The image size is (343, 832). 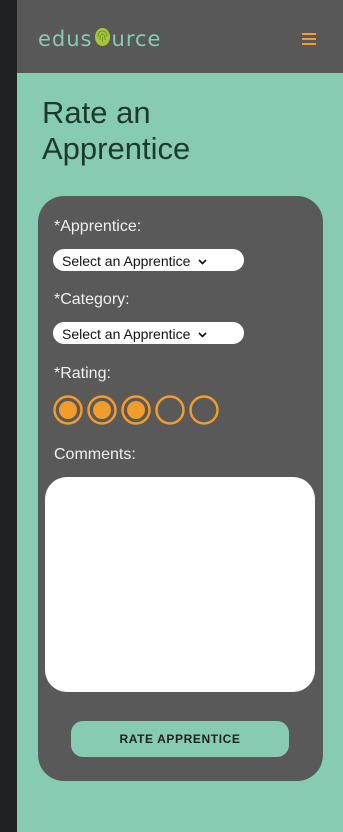 I want to click on logo-text-left: edus, so click(x=65, y=39).